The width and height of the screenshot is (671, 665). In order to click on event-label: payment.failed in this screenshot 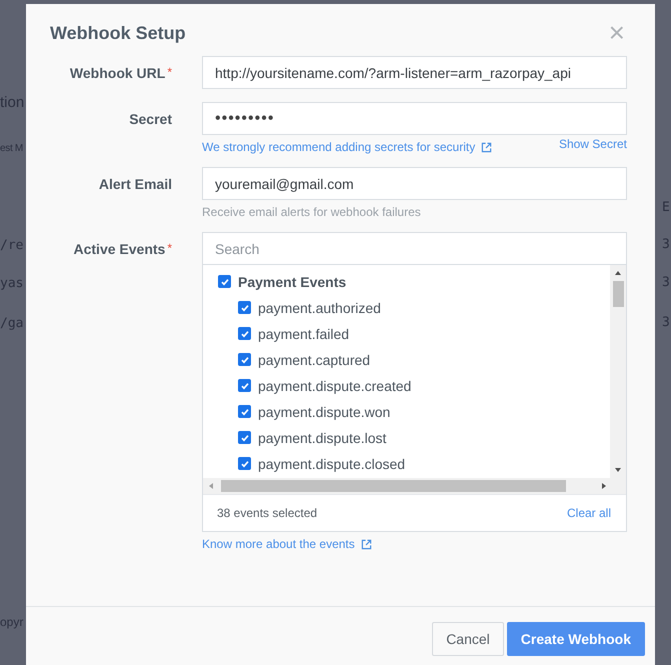, I will do `click(304, 334)`.